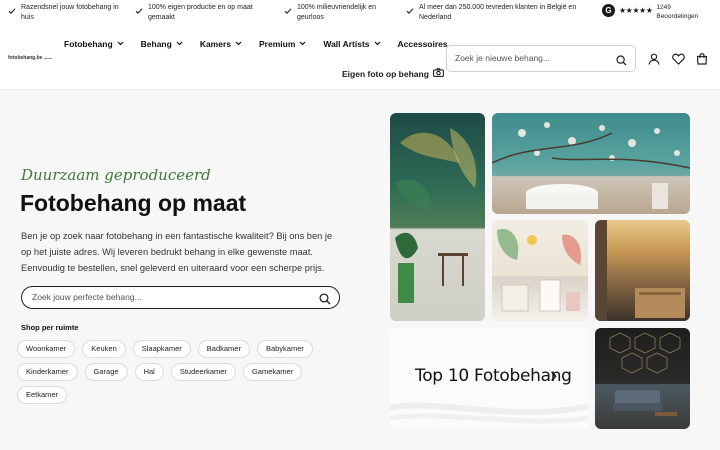 This screenshot has height=450, width=720. What do you see at coordinates (702, 61) in the screenshot?
I see `cart-icon` at bounding box center [702, 61].